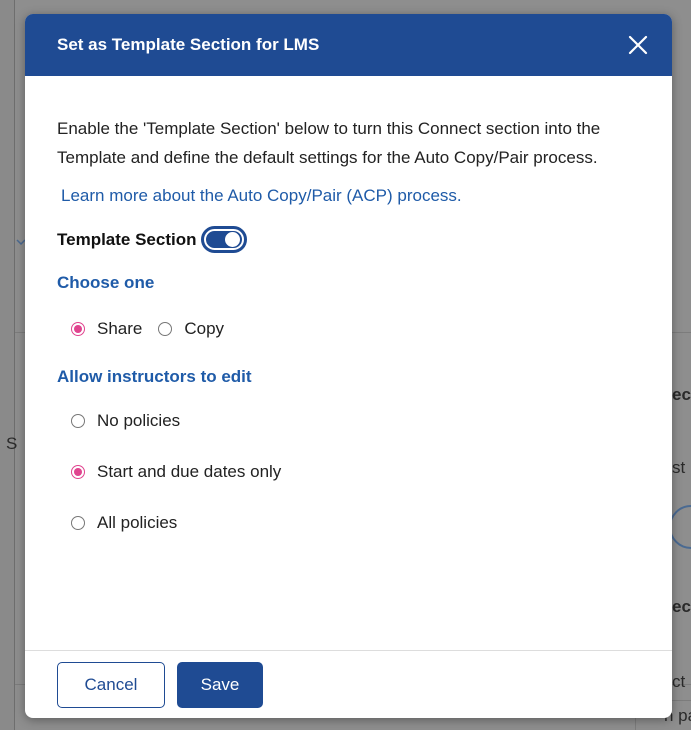  I want to click on toggle-knob, so click(232, 239).